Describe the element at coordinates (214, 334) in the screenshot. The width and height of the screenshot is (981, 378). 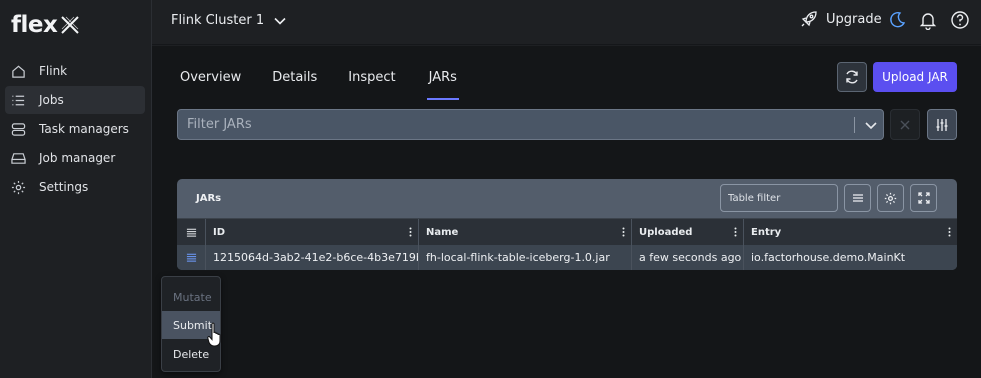
I see `hand-cursor-icon` at that location.